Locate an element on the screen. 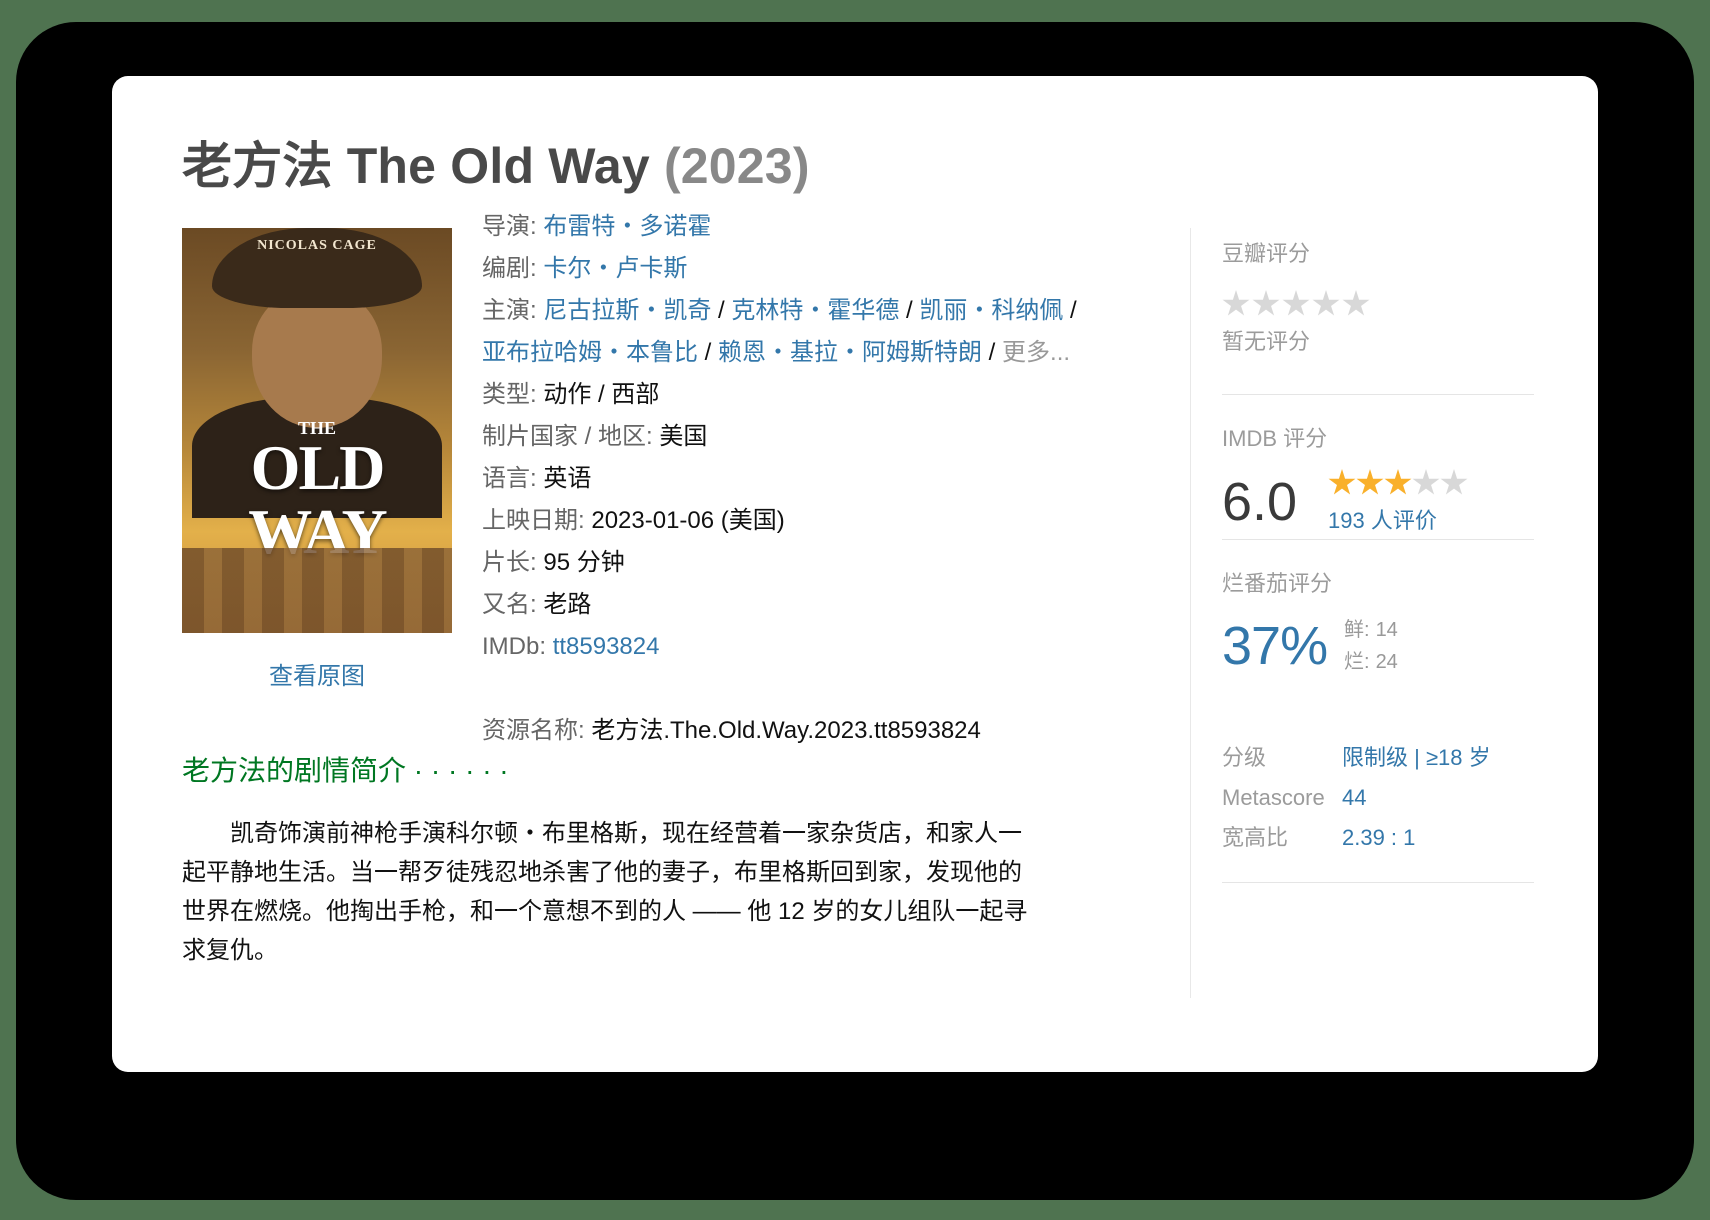  aspect-value: 2.39 : 1 is located at coordinates (1379, 837).